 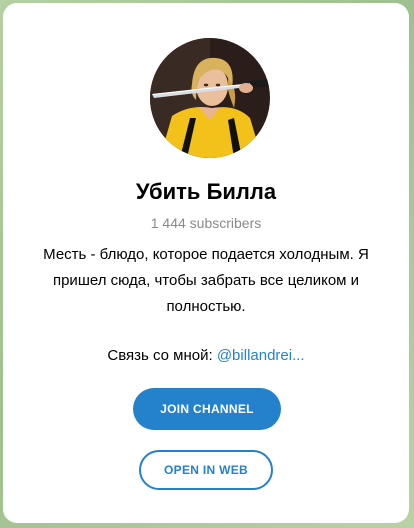 I want to click on contact-label: Связь со мной:, so click(x=160, y=355).